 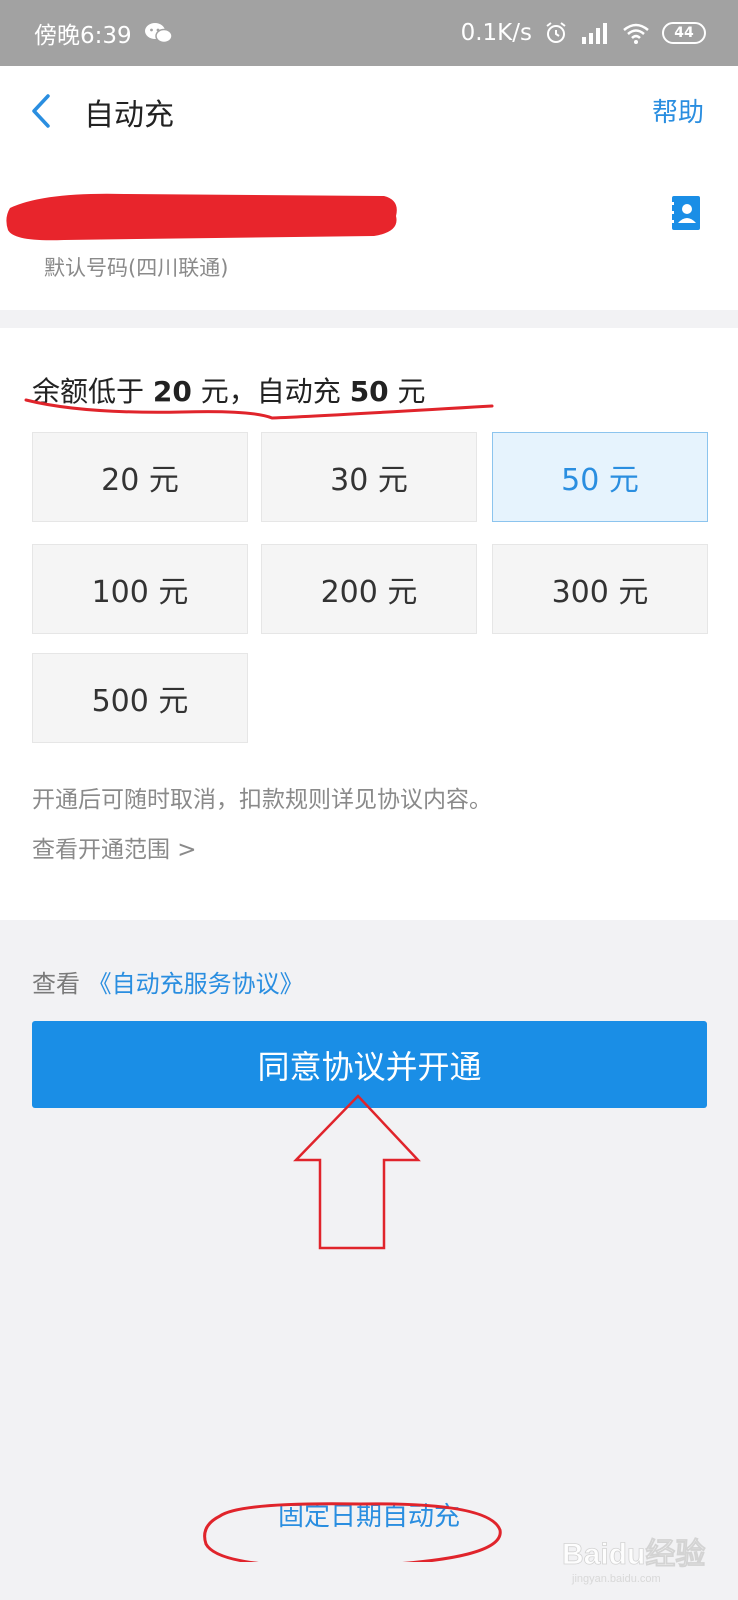 I want to click on amount-option-100: 100 元, so click(x=140, y=589).